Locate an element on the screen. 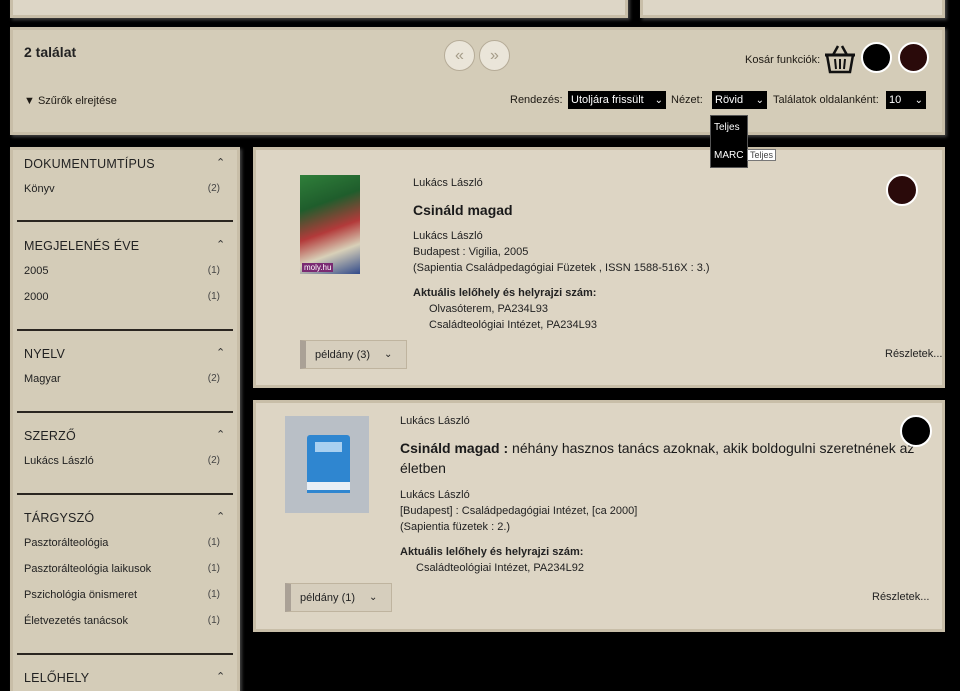  sort-label: Rendezés: is located at coordinates (536, 100).